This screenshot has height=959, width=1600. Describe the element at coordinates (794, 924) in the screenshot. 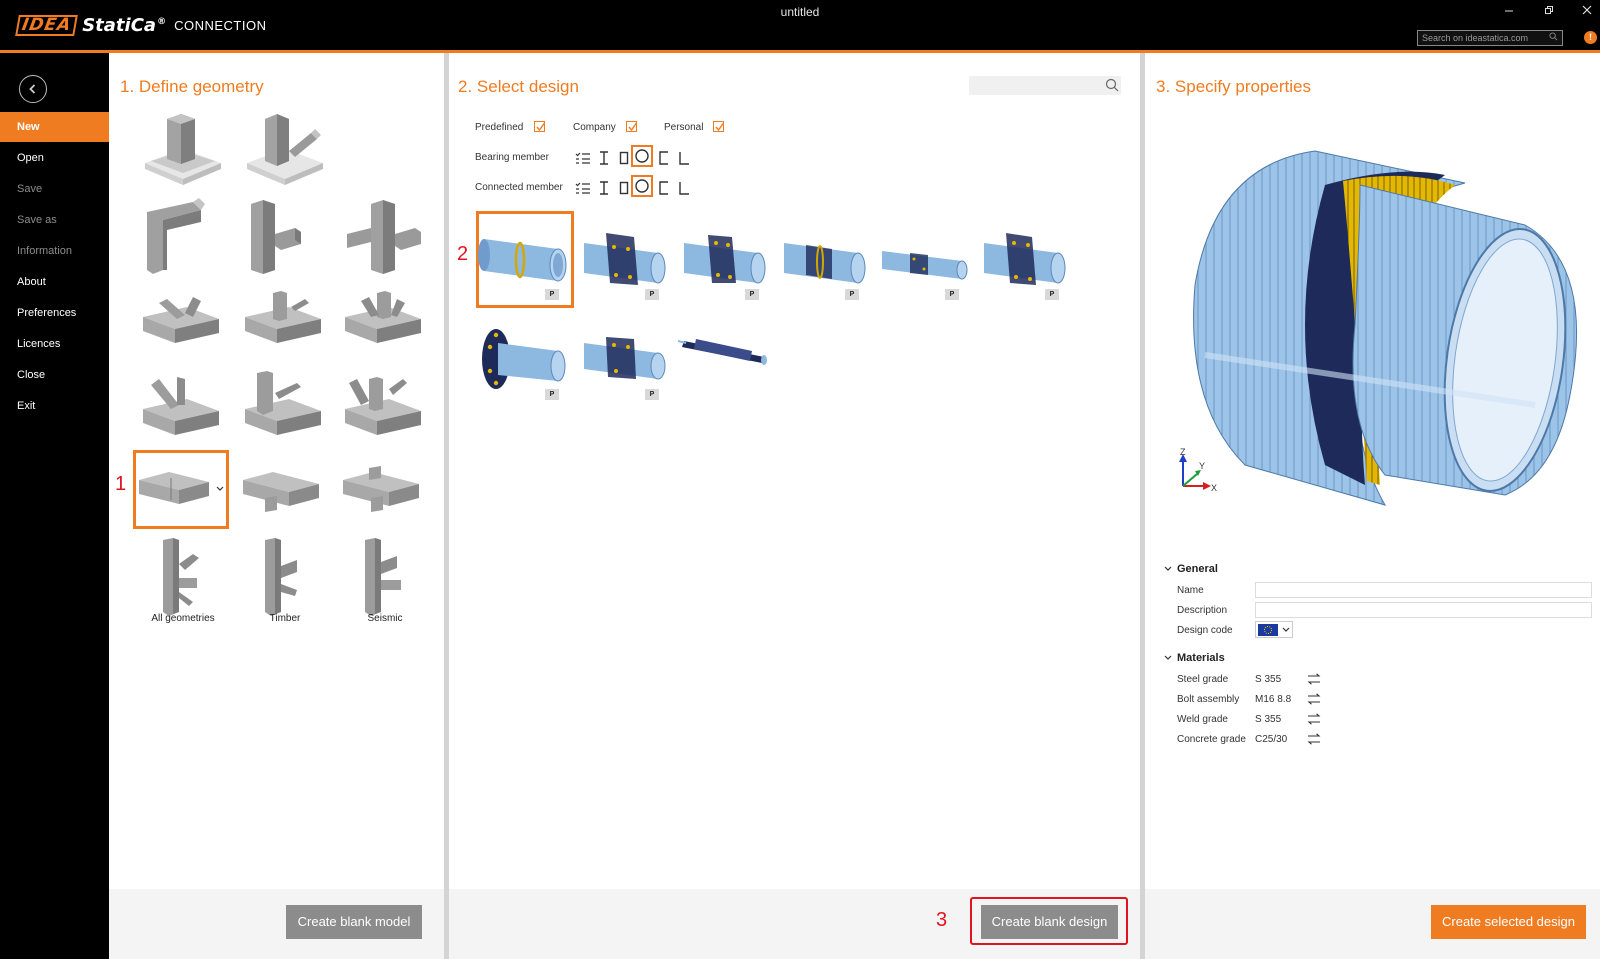

I see `design-footer: 3 Create blank design` at that location.